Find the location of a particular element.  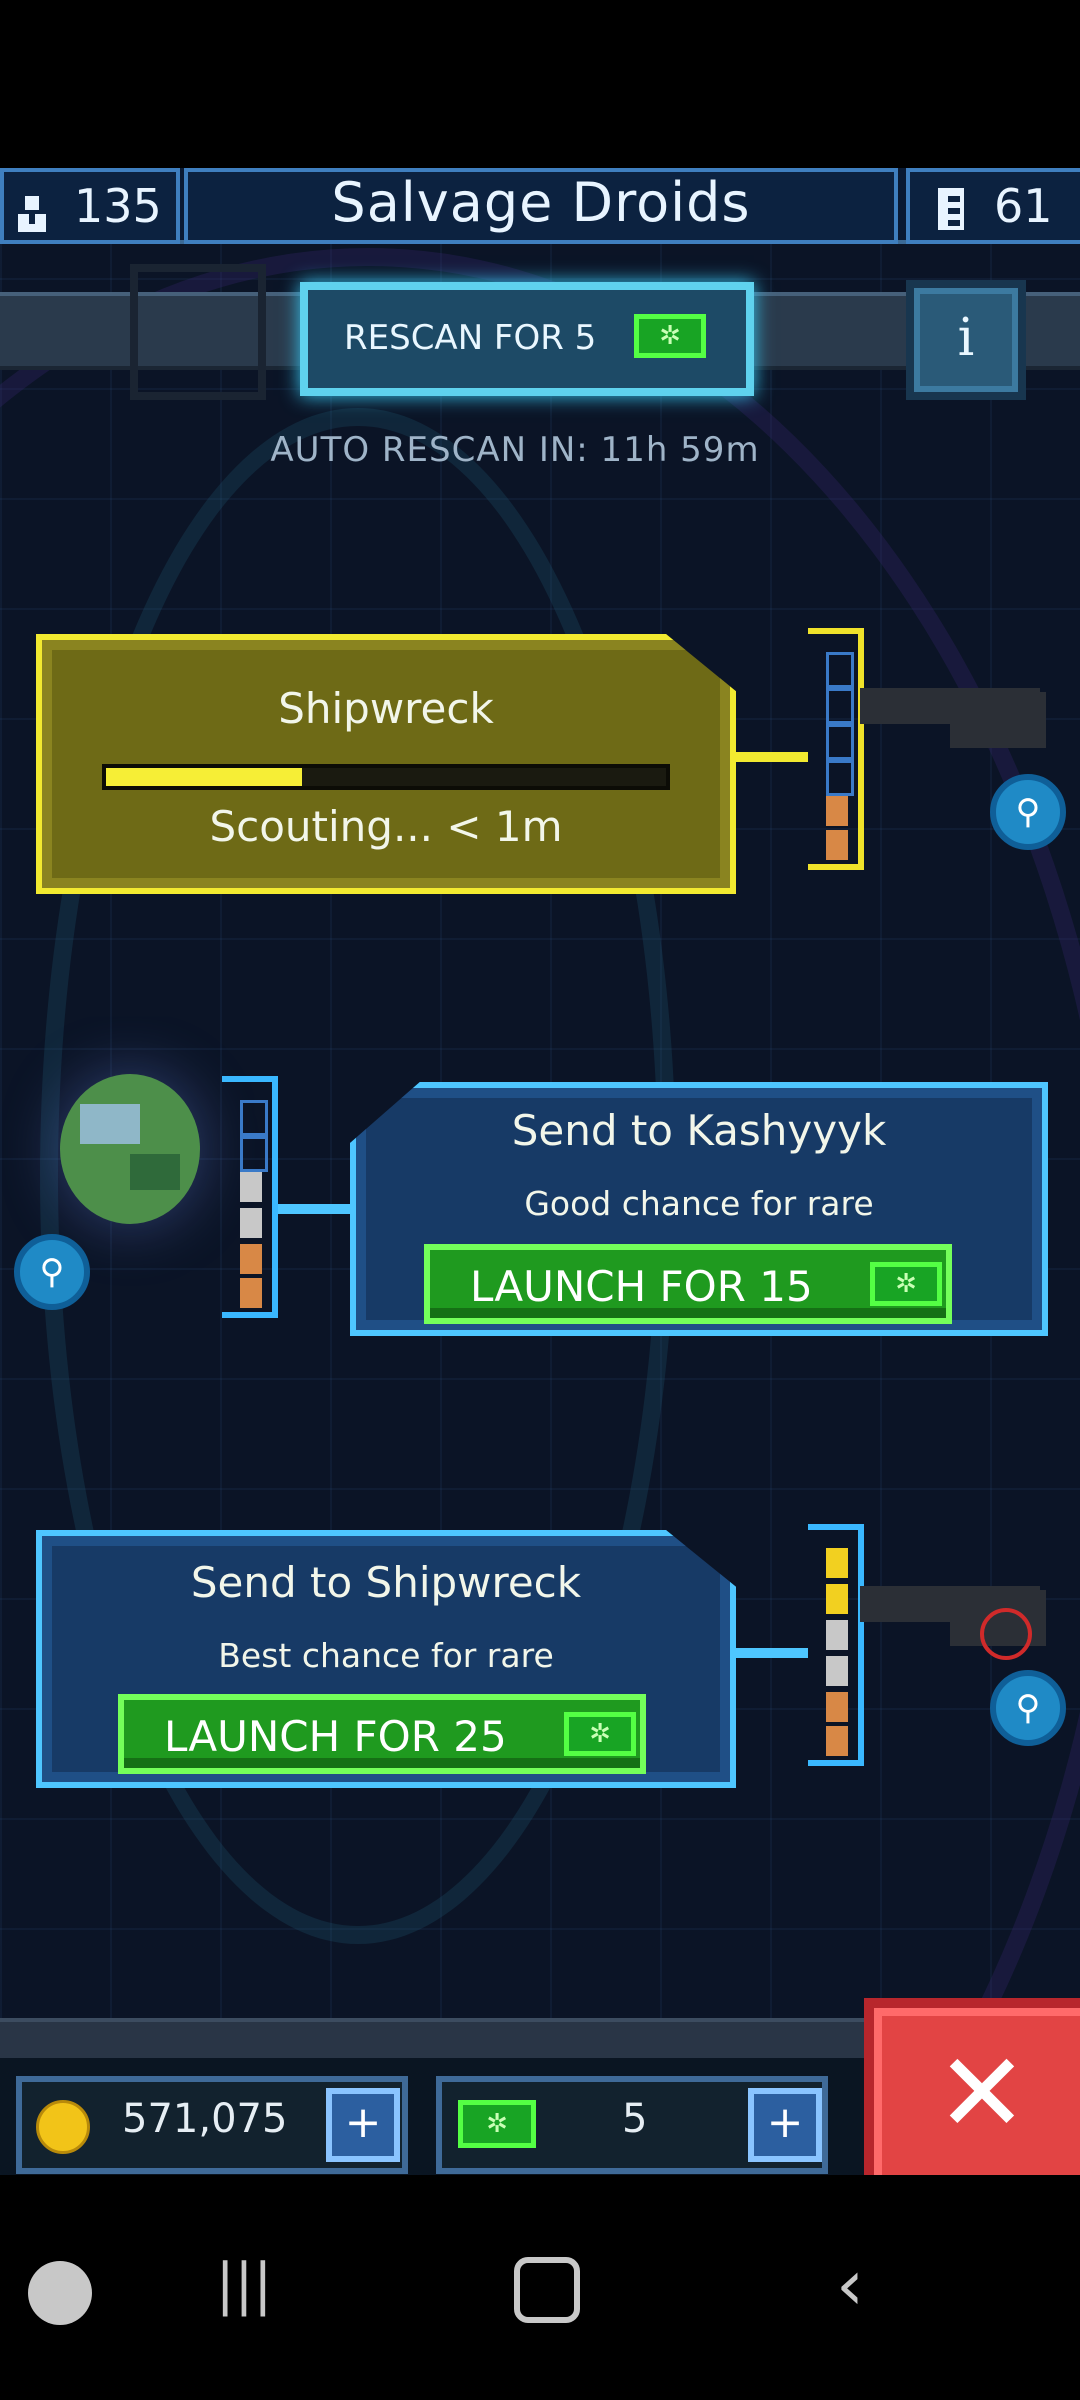

mission-card-shipwreck-scouting: Shipwreck Scouting... < 1m is located at coordinates (386, 764).